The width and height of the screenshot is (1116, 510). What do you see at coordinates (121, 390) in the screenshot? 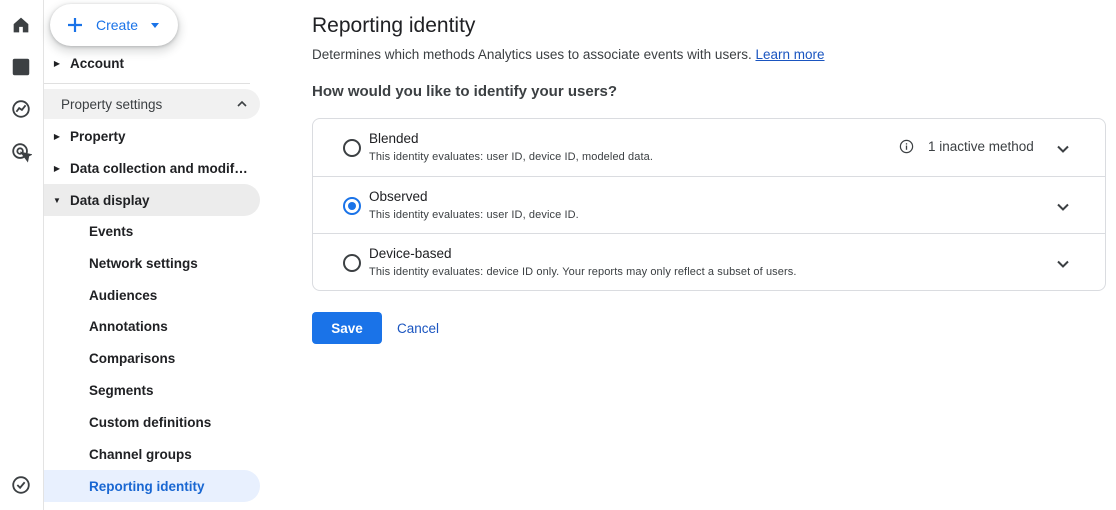
I see `sidebar-item-label: Segments` at bounding box center [121, 390].